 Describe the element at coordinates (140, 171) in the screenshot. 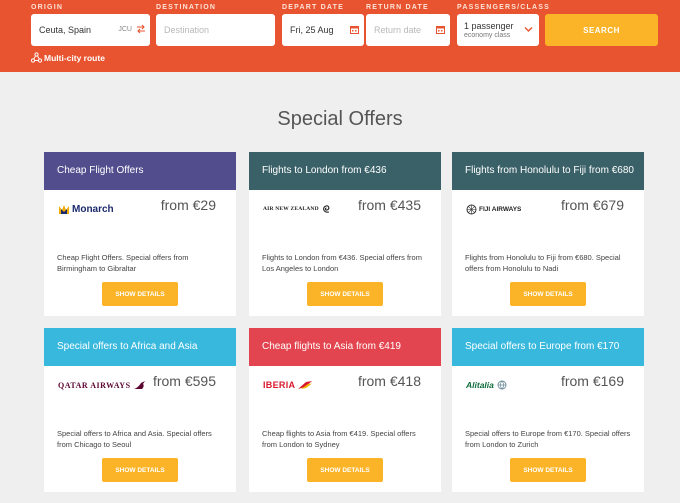

I see `offer-title: Cheap Flight Offers` at that location.